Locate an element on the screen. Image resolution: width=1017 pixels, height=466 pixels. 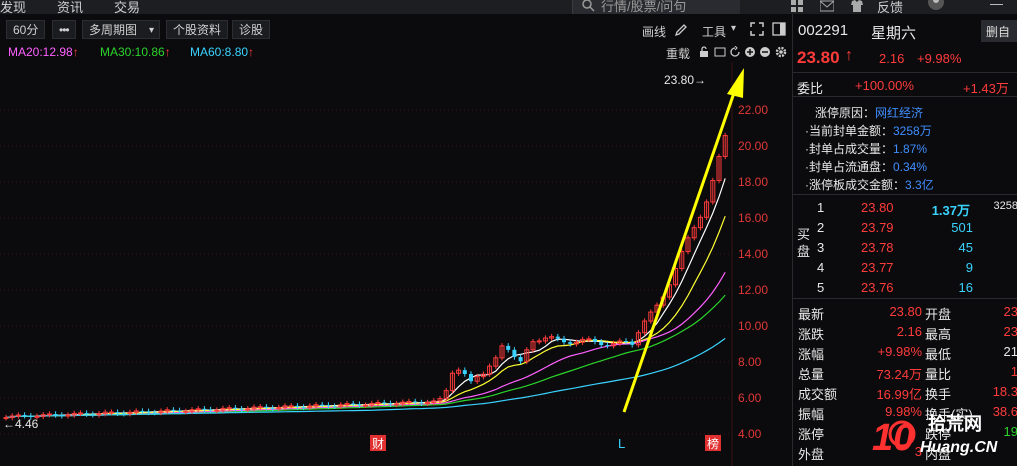
minimize-icon: — is located at coordinates (996, 5).